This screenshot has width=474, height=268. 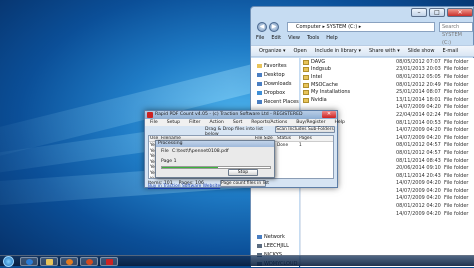 I want to click on buy-link: Buy in Traction Software Website, so click(x=184, y=186).